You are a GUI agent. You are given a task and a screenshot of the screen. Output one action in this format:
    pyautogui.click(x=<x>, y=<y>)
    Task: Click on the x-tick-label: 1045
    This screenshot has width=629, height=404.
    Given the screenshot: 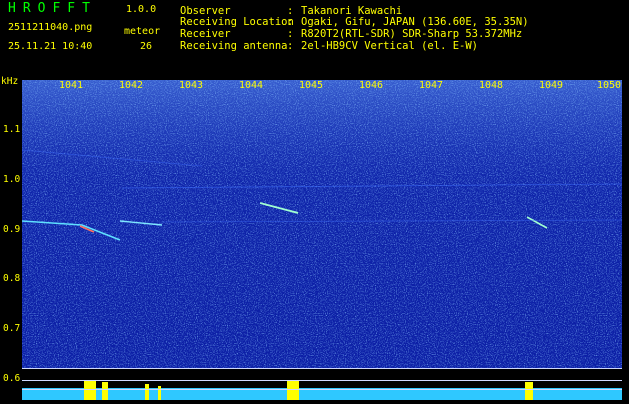 What is the action you would take?
    pyautogui.click(x=311, y=85)
    